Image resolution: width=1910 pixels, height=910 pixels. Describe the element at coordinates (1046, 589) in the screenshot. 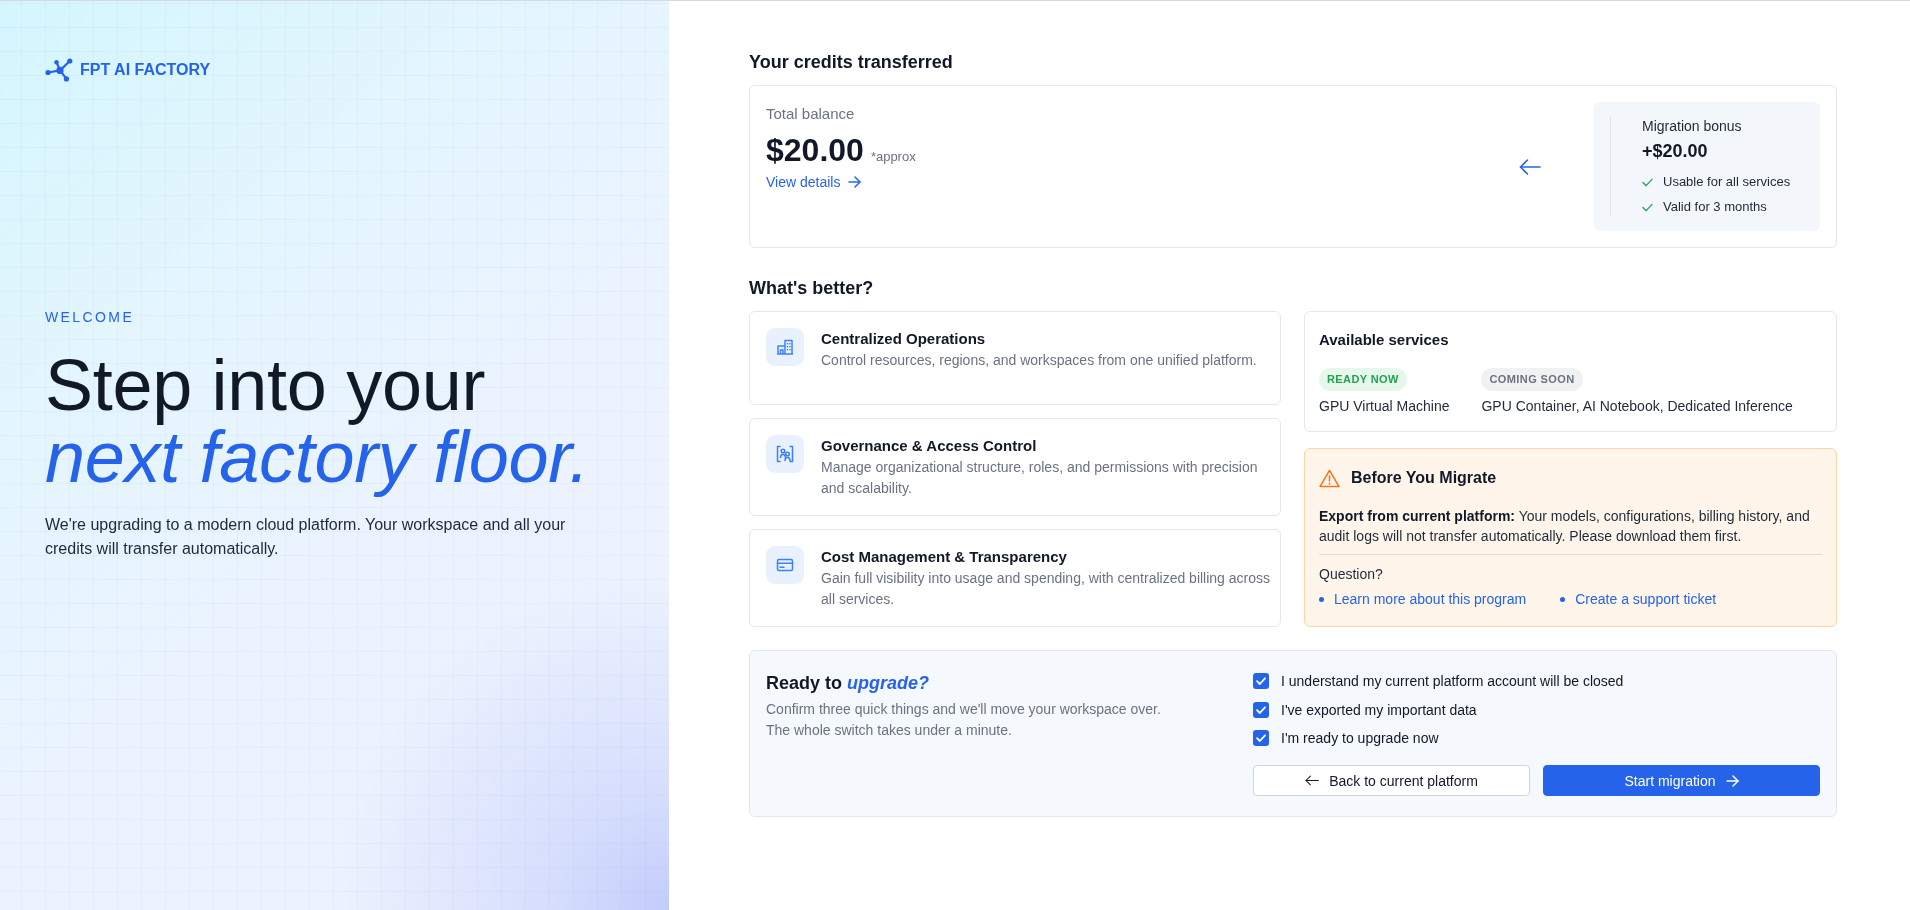

I see `feature-description: Gain full visibility into usage and spending, with centralized billing across all services.` at that location.